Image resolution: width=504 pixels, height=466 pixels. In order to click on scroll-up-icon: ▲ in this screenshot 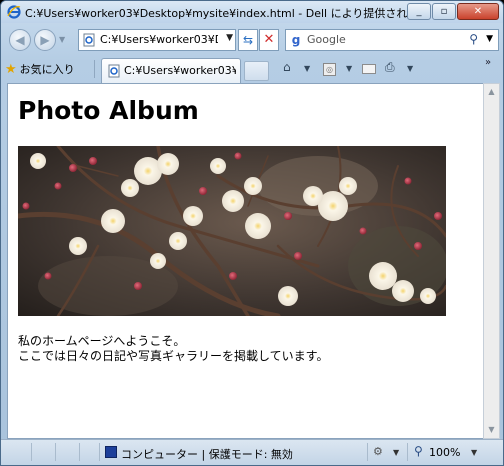, I will do `click(491, 92)`.